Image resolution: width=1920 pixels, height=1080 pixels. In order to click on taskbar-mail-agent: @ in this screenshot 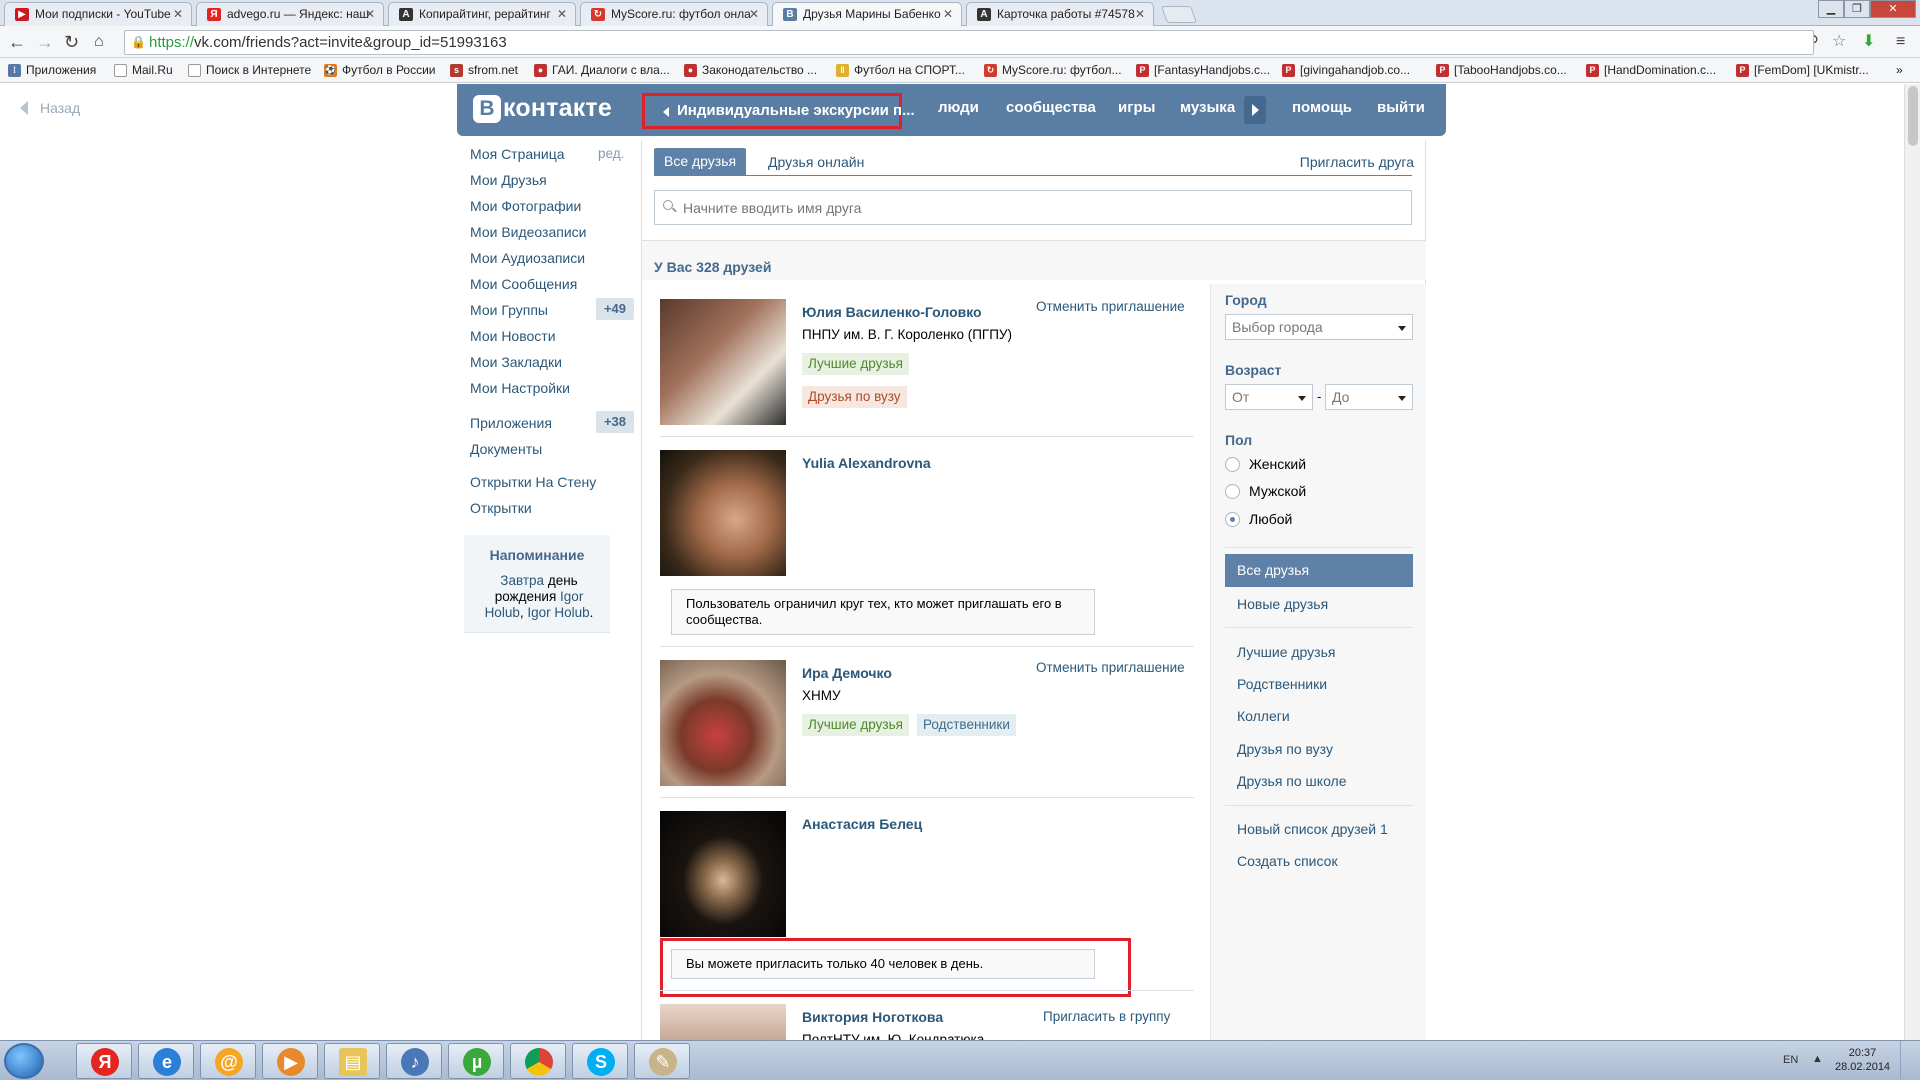, I will do `click(228, 1061)`.